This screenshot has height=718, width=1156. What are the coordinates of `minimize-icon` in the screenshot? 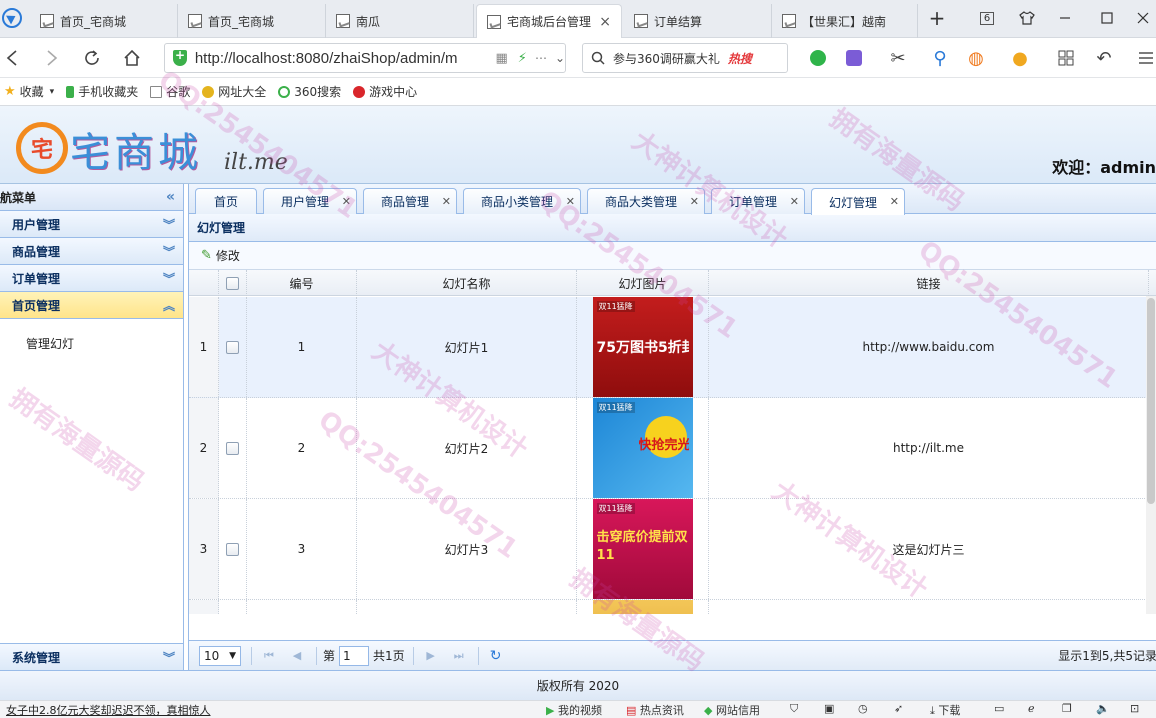 It's located at (1065, 18).